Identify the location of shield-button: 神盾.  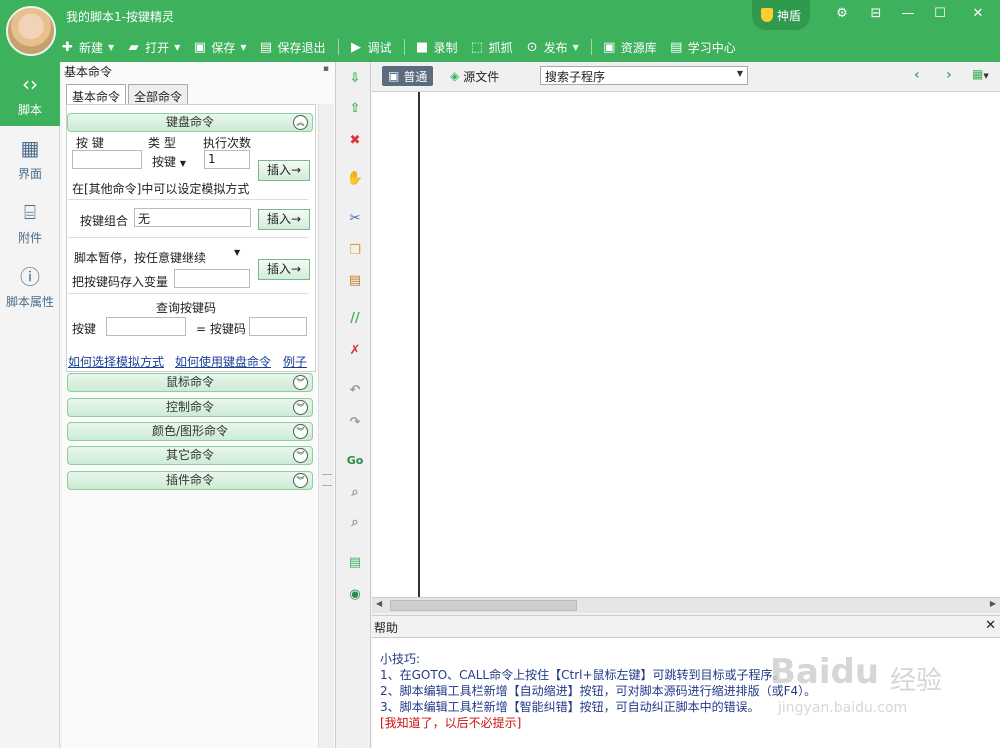
(781, 15).